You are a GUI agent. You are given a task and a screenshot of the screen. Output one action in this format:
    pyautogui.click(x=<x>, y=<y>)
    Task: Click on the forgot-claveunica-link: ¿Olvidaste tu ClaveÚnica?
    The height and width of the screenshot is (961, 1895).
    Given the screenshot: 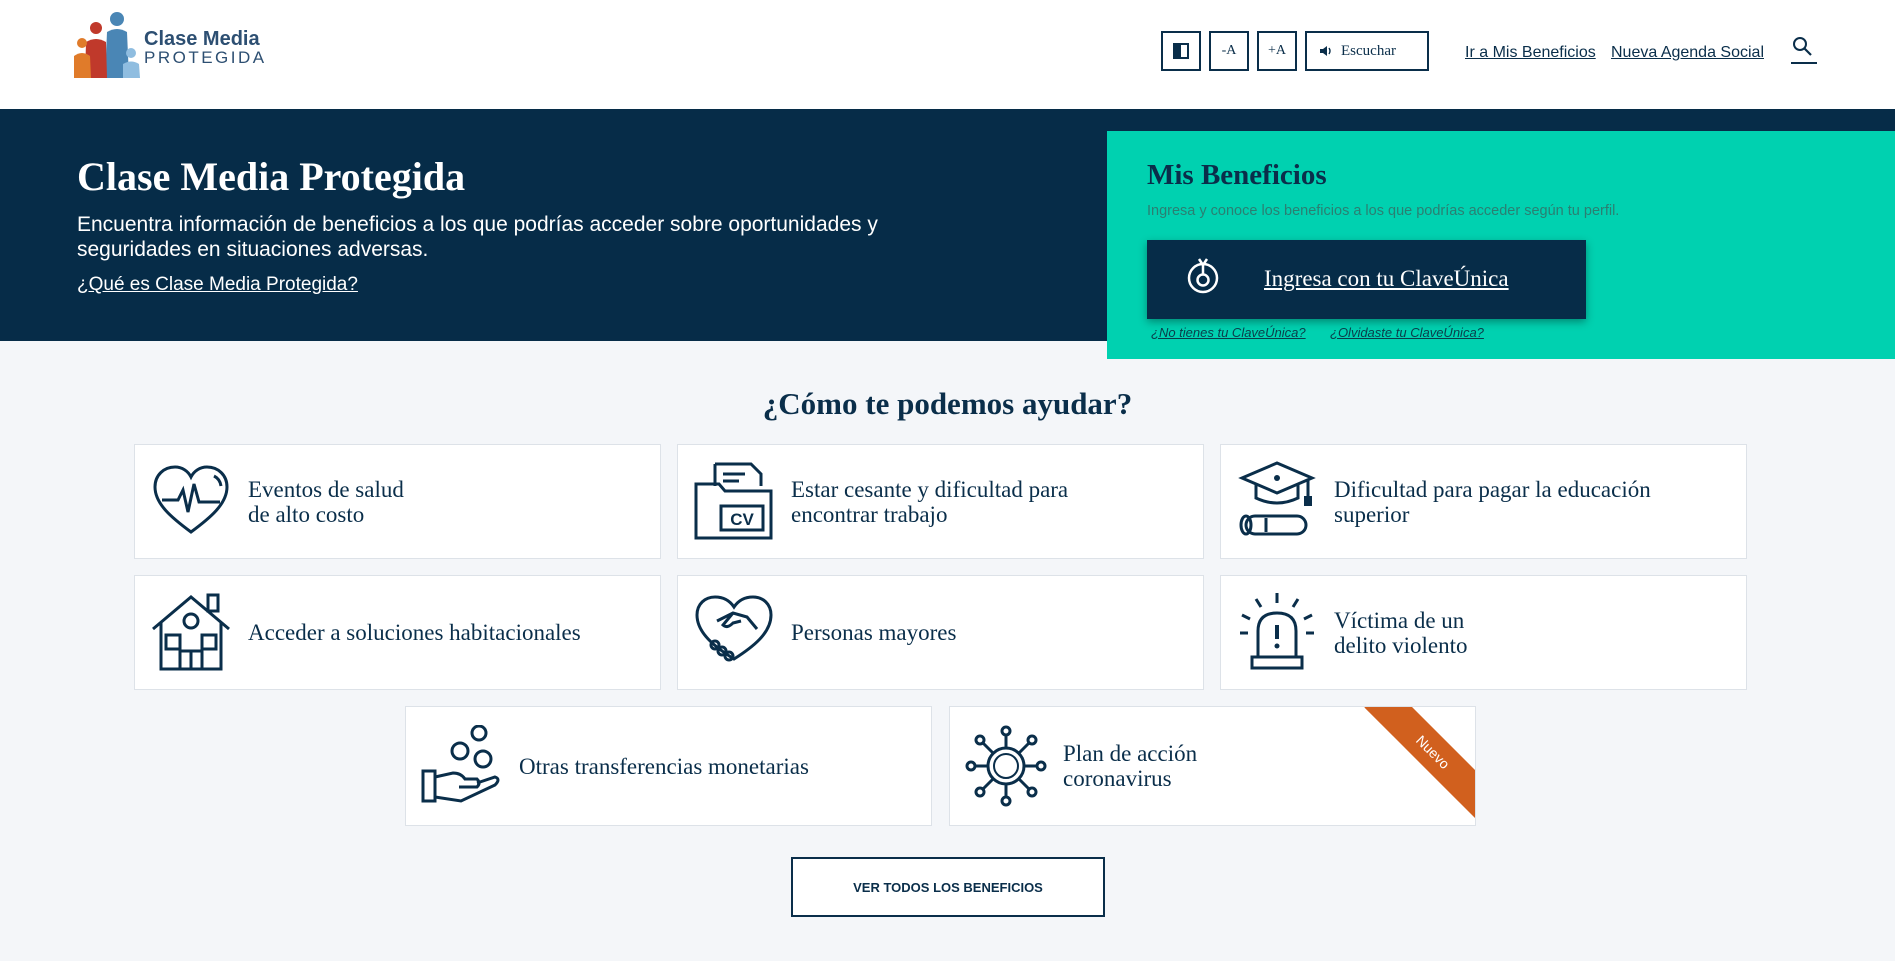 What is the action you would take?
    pyautogui.click(x=1407, y=332)
    